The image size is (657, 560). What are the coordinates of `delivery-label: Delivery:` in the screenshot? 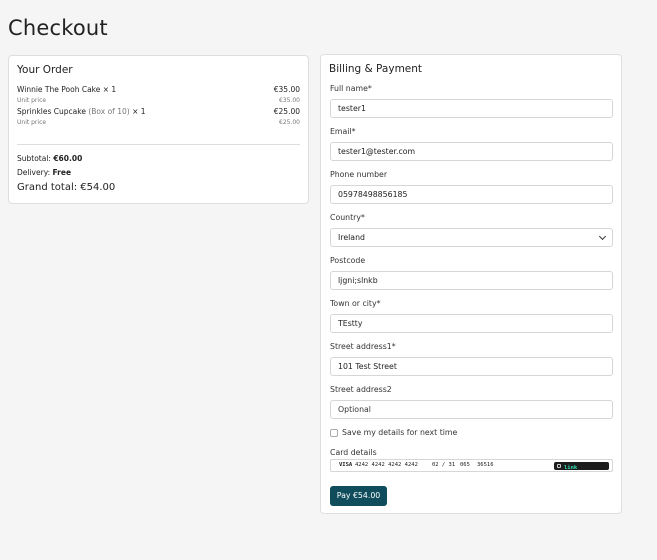 It's located at (34, 172).